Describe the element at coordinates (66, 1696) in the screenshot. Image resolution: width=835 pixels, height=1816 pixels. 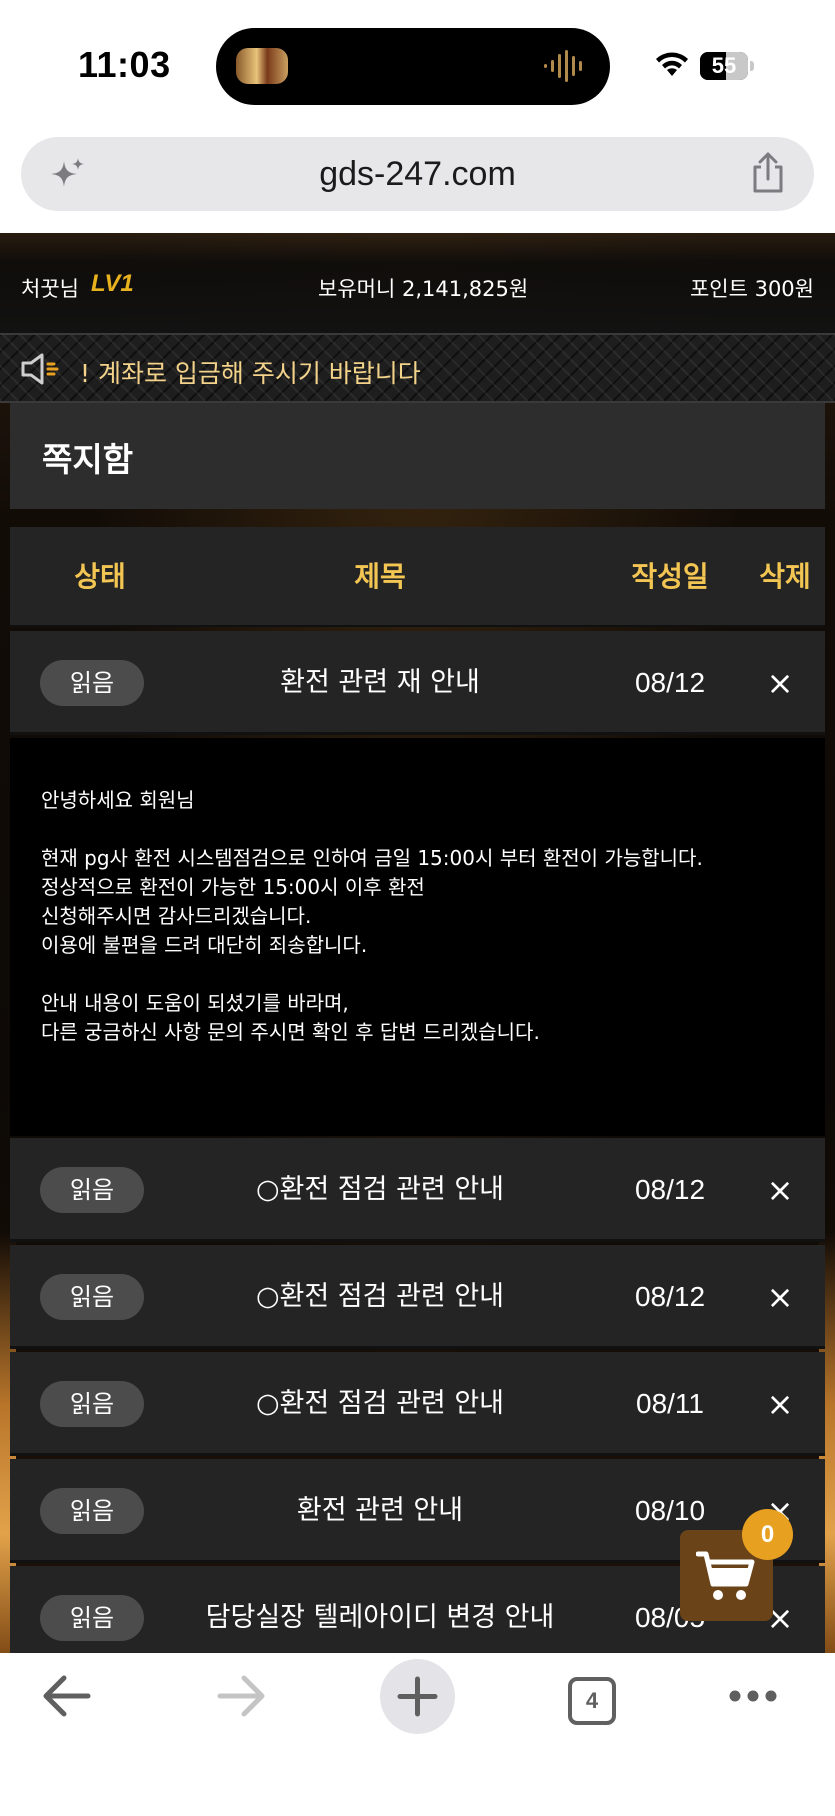
I see `back-arrow-icon` at that location.